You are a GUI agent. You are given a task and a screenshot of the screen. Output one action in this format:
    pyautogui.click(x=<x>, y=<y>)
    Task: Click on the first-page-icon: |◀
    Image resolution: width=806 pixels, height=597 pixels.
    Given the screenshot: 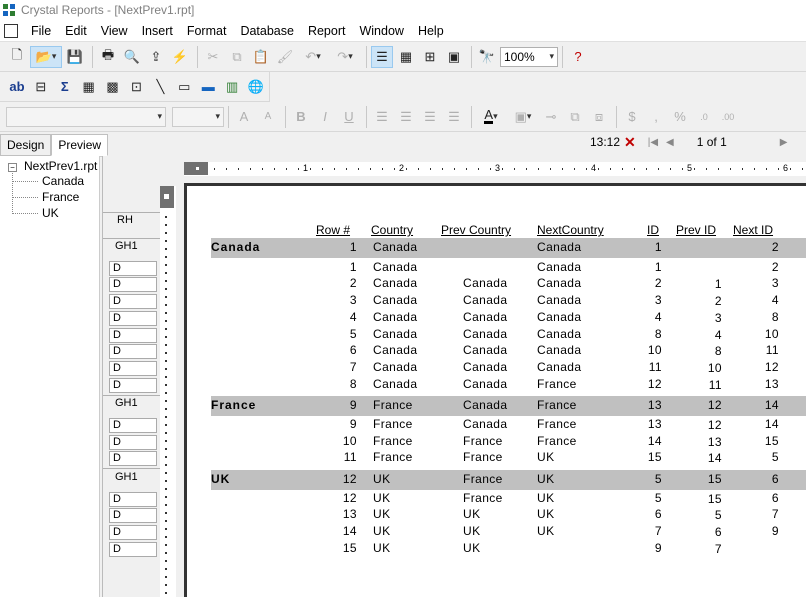 What is the action you would take?
    pyautogui.click(x=653, y=142)
    